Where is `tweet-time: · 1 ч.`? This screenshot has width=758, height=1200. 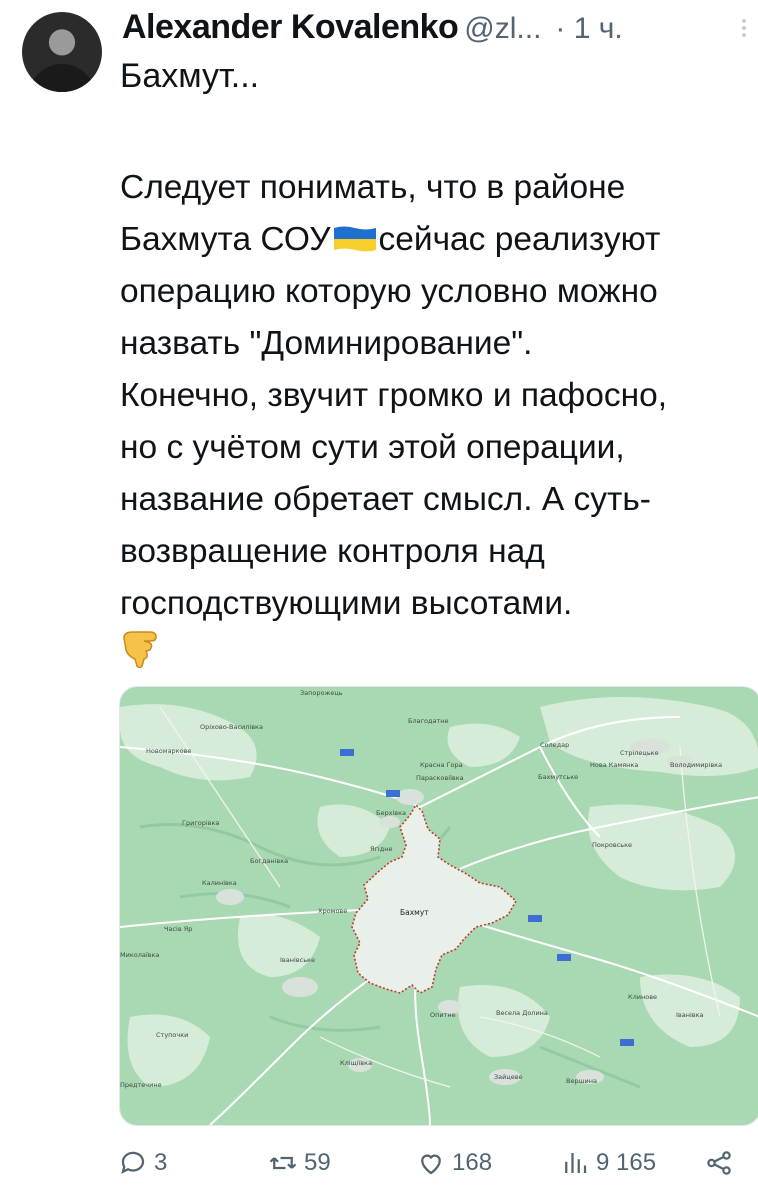 tweet-time: · 1 ч. is located at coordinates (588, 28).